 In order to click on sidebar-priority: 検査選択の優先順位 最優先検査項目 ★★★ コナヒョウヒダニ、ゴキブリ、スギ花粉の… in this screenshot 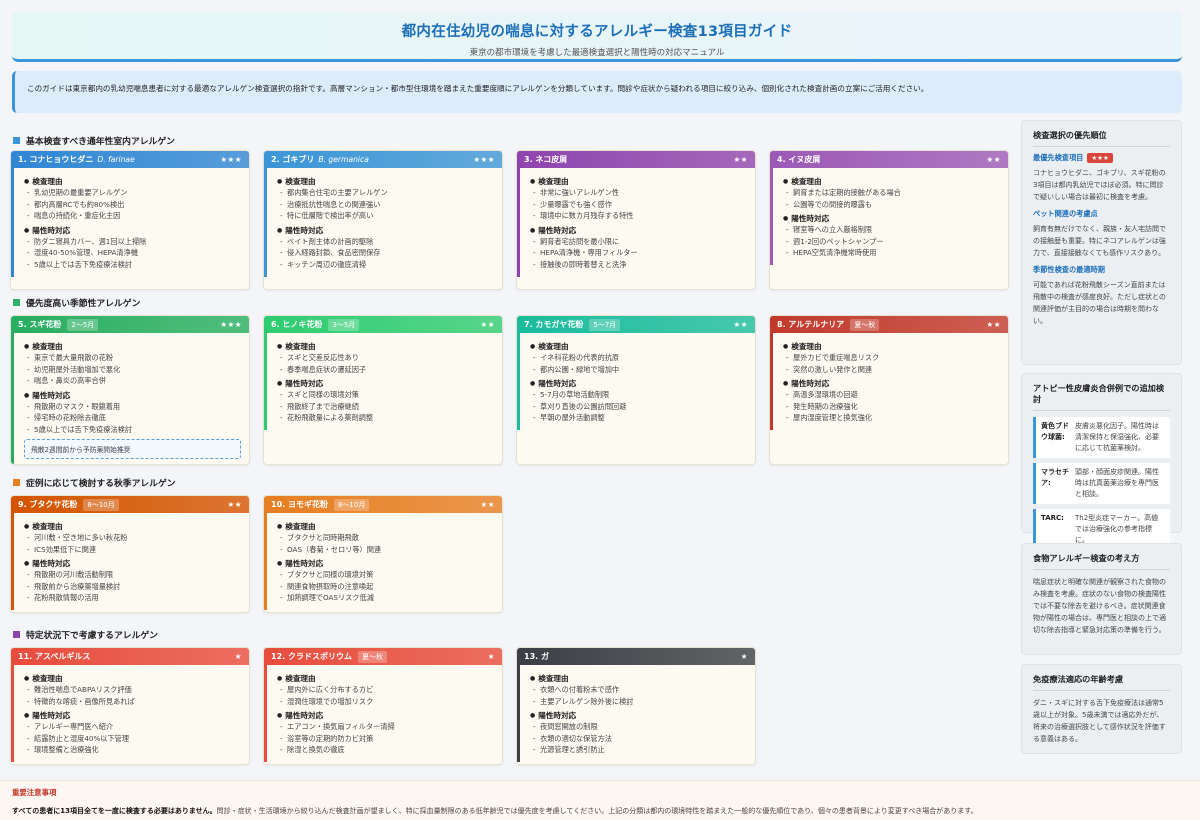, I will do `click(1101, 242)`.